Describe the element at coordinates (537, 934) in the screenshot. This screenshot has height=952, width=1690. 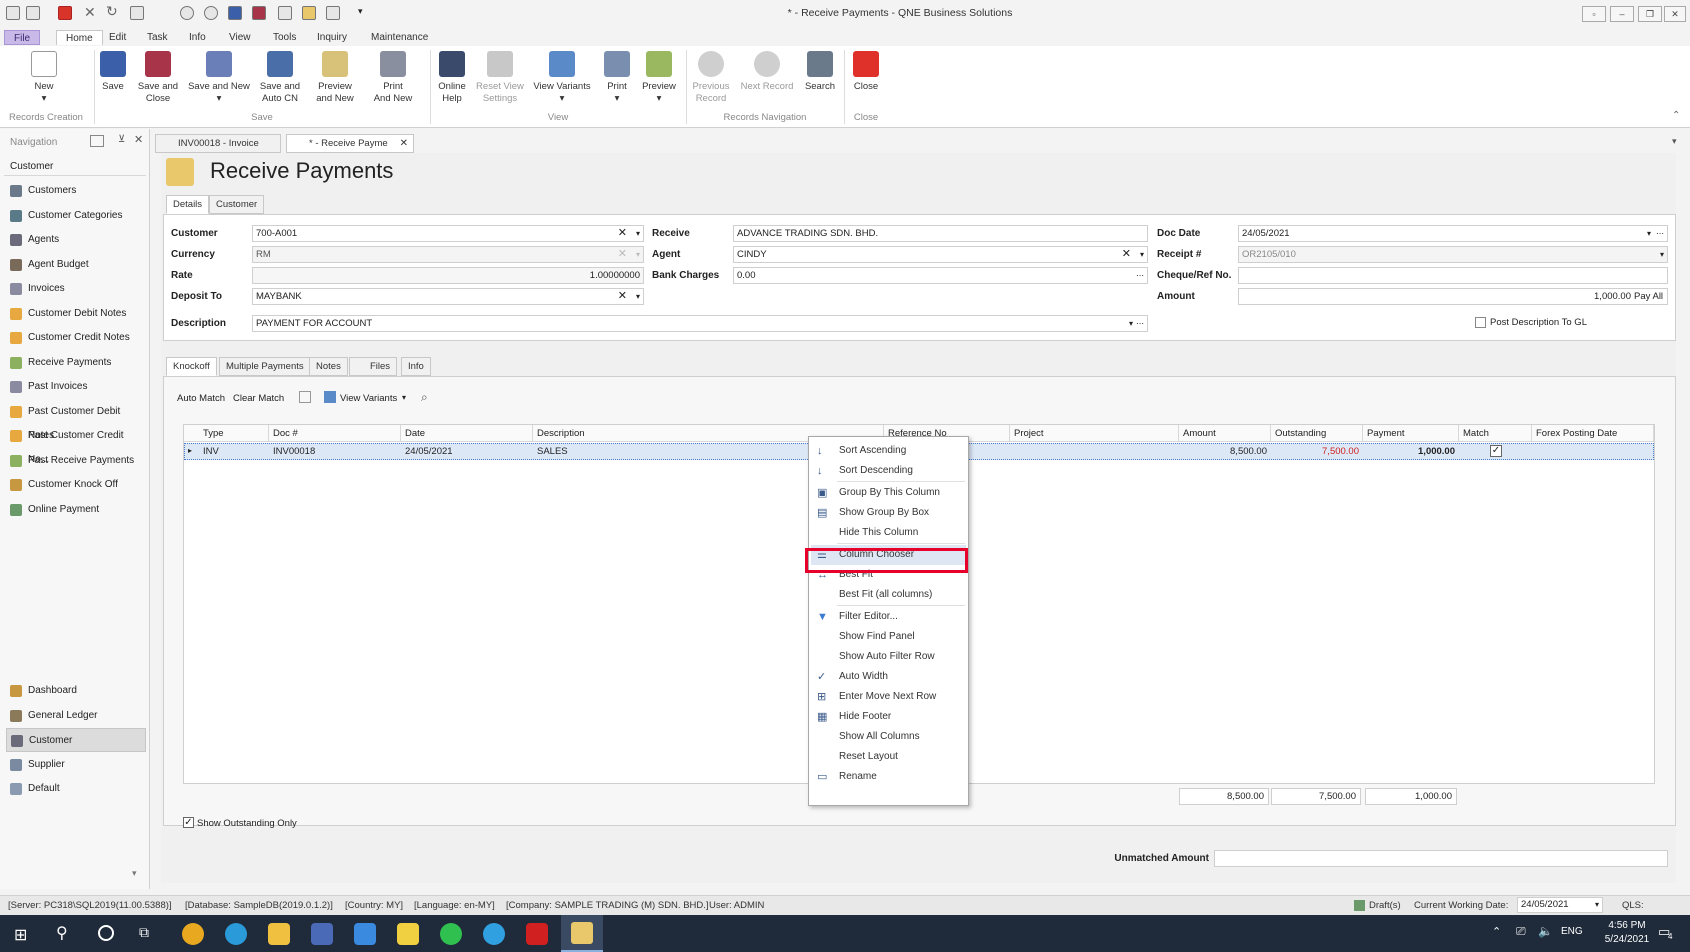
I see `anydesk-icon` at that location.